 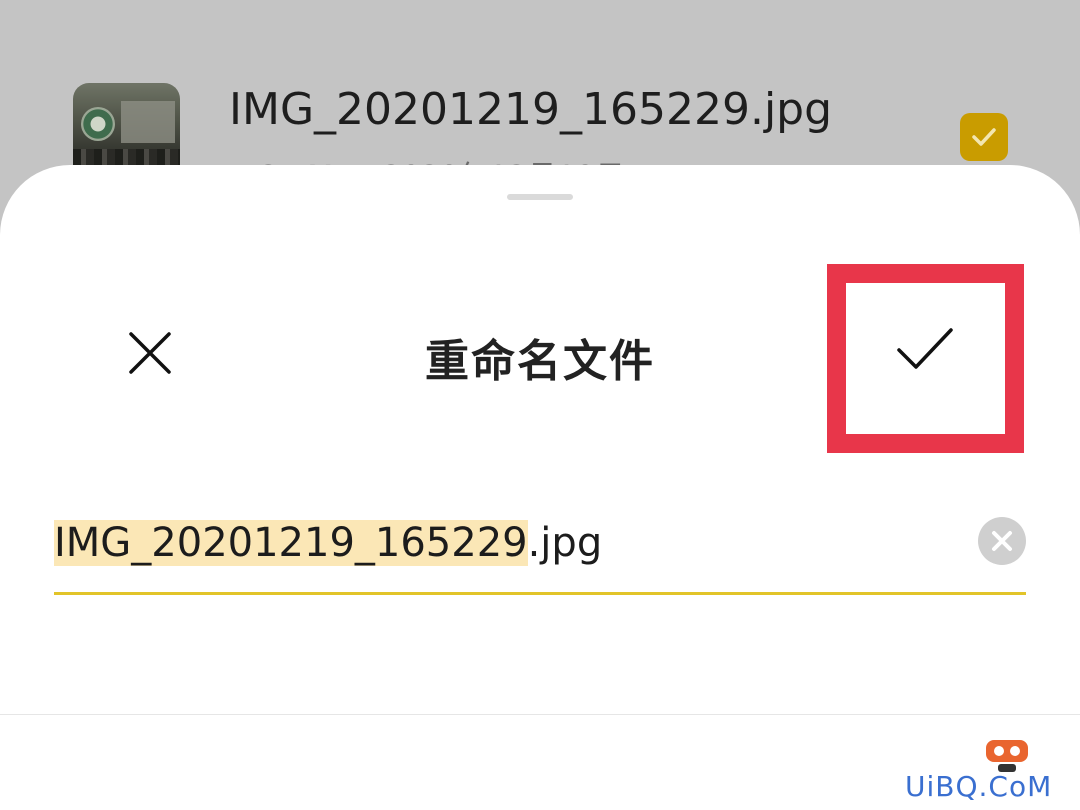 I want to click on filename-input-text: IMG_20201219_165229.jpg, so click(x=328, y=543).